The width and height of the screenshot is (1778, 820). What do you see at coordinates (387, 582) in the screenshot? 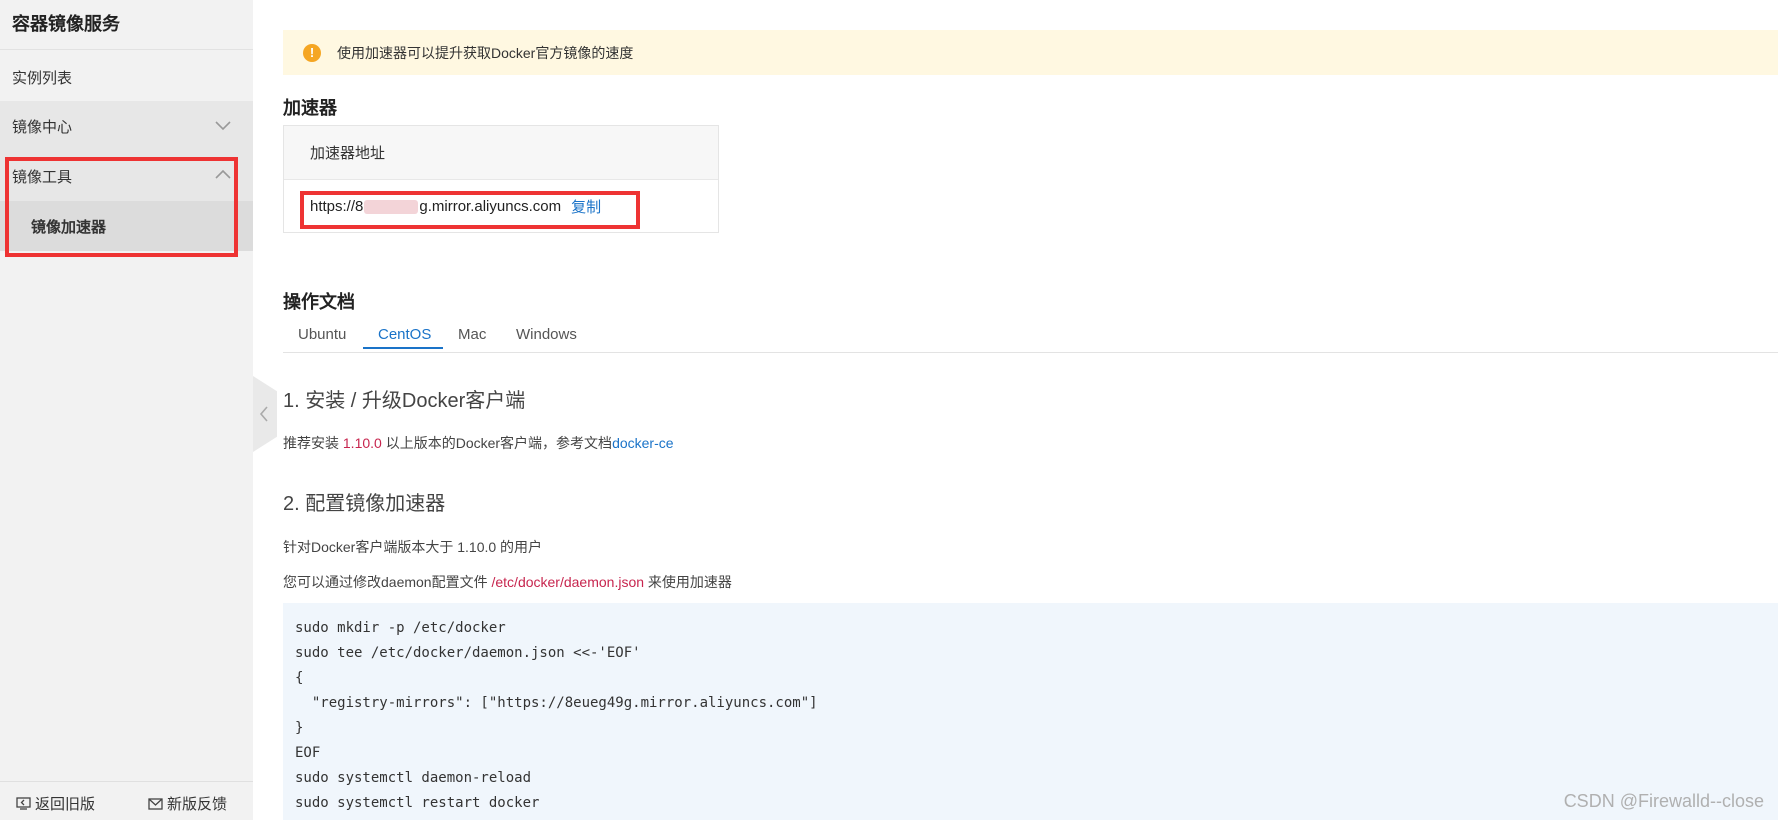
I see `step2-line2-before: 您可以通过修改daemon配置文件` at bounding box center [387, 582].